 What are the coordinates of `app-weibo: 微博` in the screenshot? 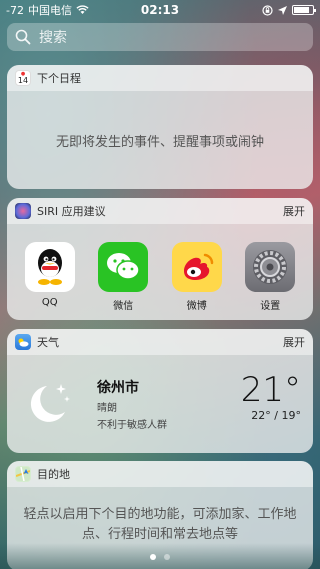 It's located at (197, 277).